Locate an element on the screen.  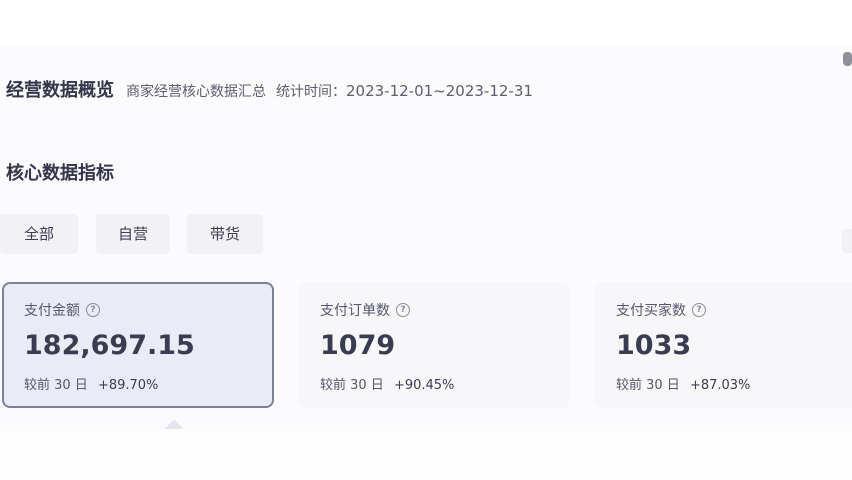
page-title: 经营数据概览 is located at coordinates (60, 90).